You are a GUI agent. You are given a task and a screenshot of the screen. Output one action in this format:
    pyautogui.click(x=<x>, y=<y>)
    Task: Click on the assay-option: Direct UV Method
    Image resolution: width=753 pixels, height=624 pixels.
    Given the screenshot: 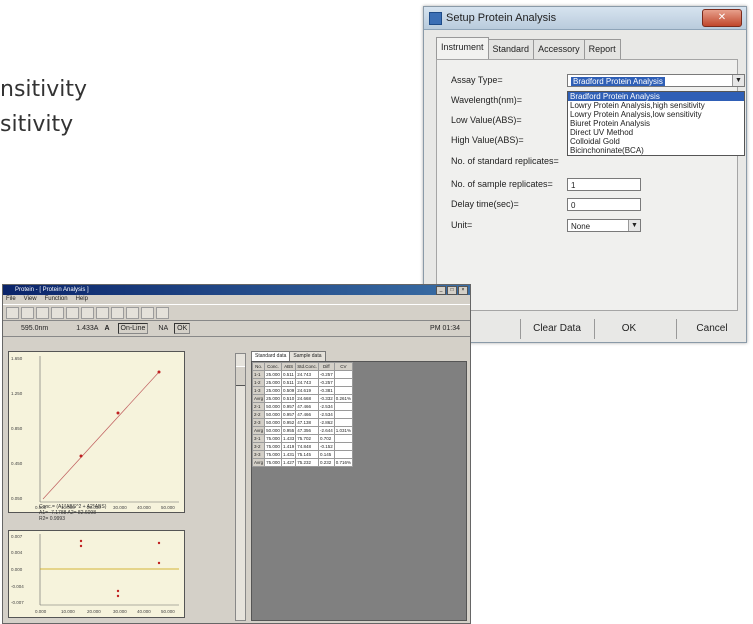 What is the action you would take?
    pyautogui.click(x=656, y=132)
    